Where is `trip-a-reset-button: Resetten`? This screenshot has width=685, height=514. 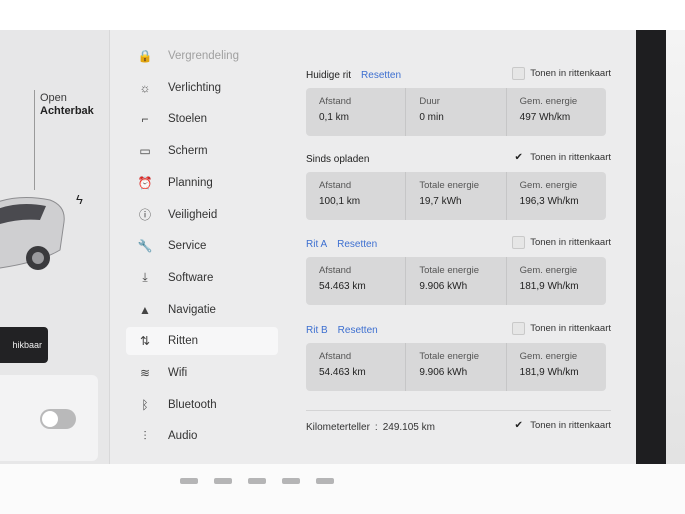 trip-a-reset-button: Resetten is located at coordinates (357, 244).